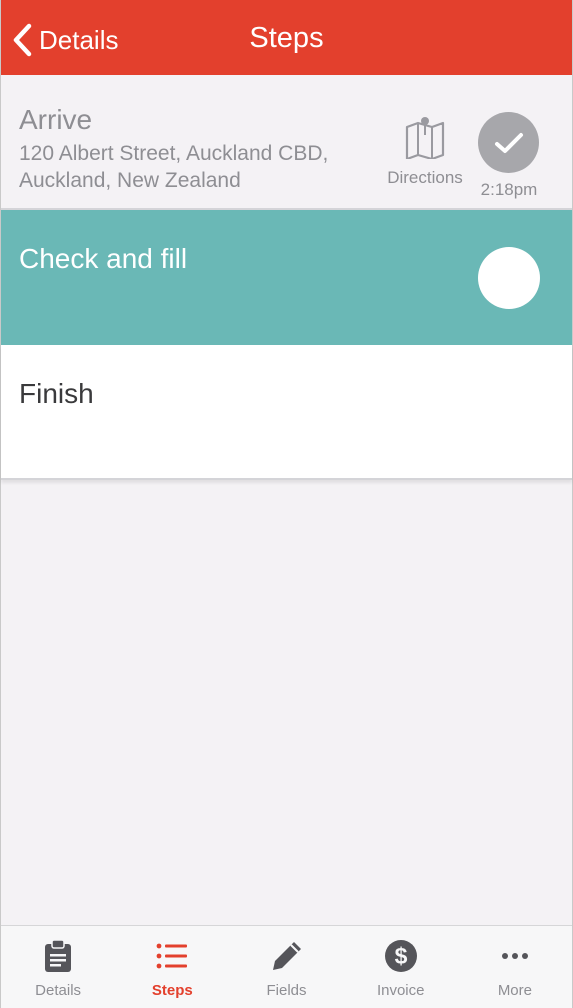  Describe the element at coordinates (58, 955) in the screenshot. I see `clipboard-icon` at that location.